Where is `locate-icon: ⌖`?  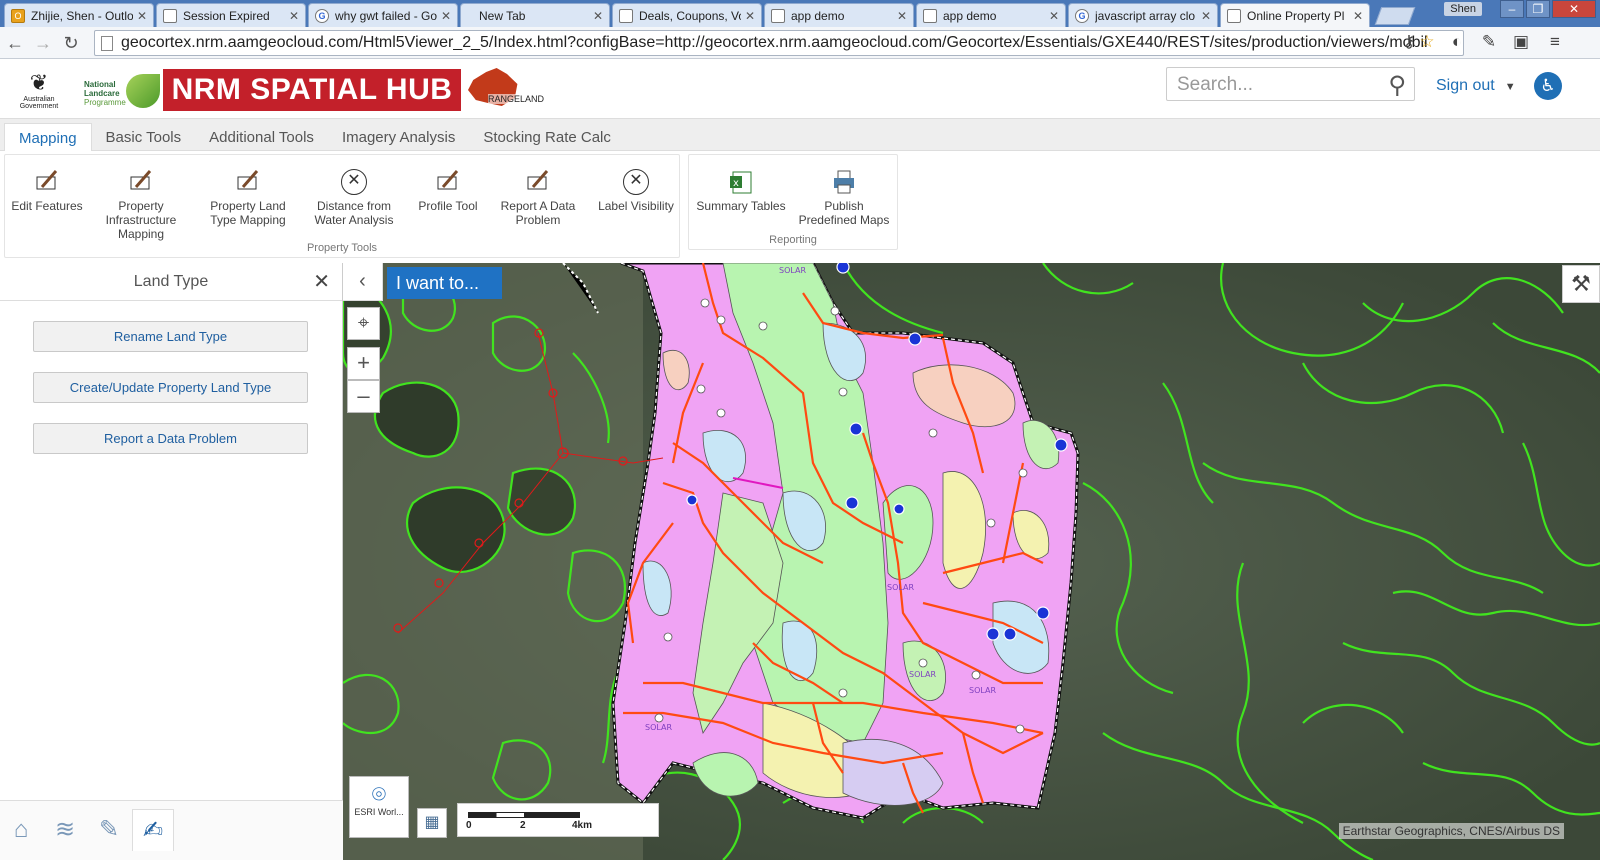
locate-icon: ⌖ is located at coordinates (363, 323).